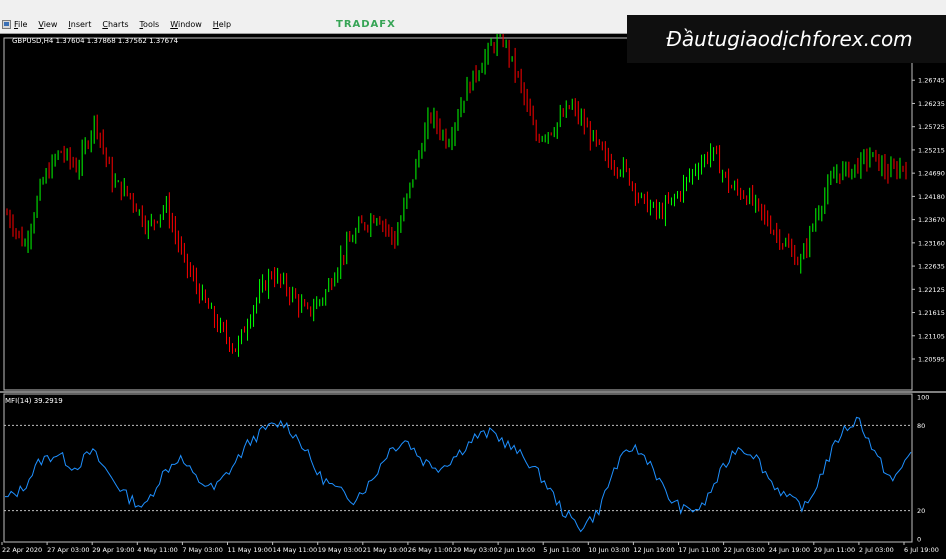 Image resolution: width=946 pixels, height=559 pixels. What do you see at coordinates (295, 550) in the screenshot?
I see `time-label: 14 May 11:00` at bounding box center [295, 550].